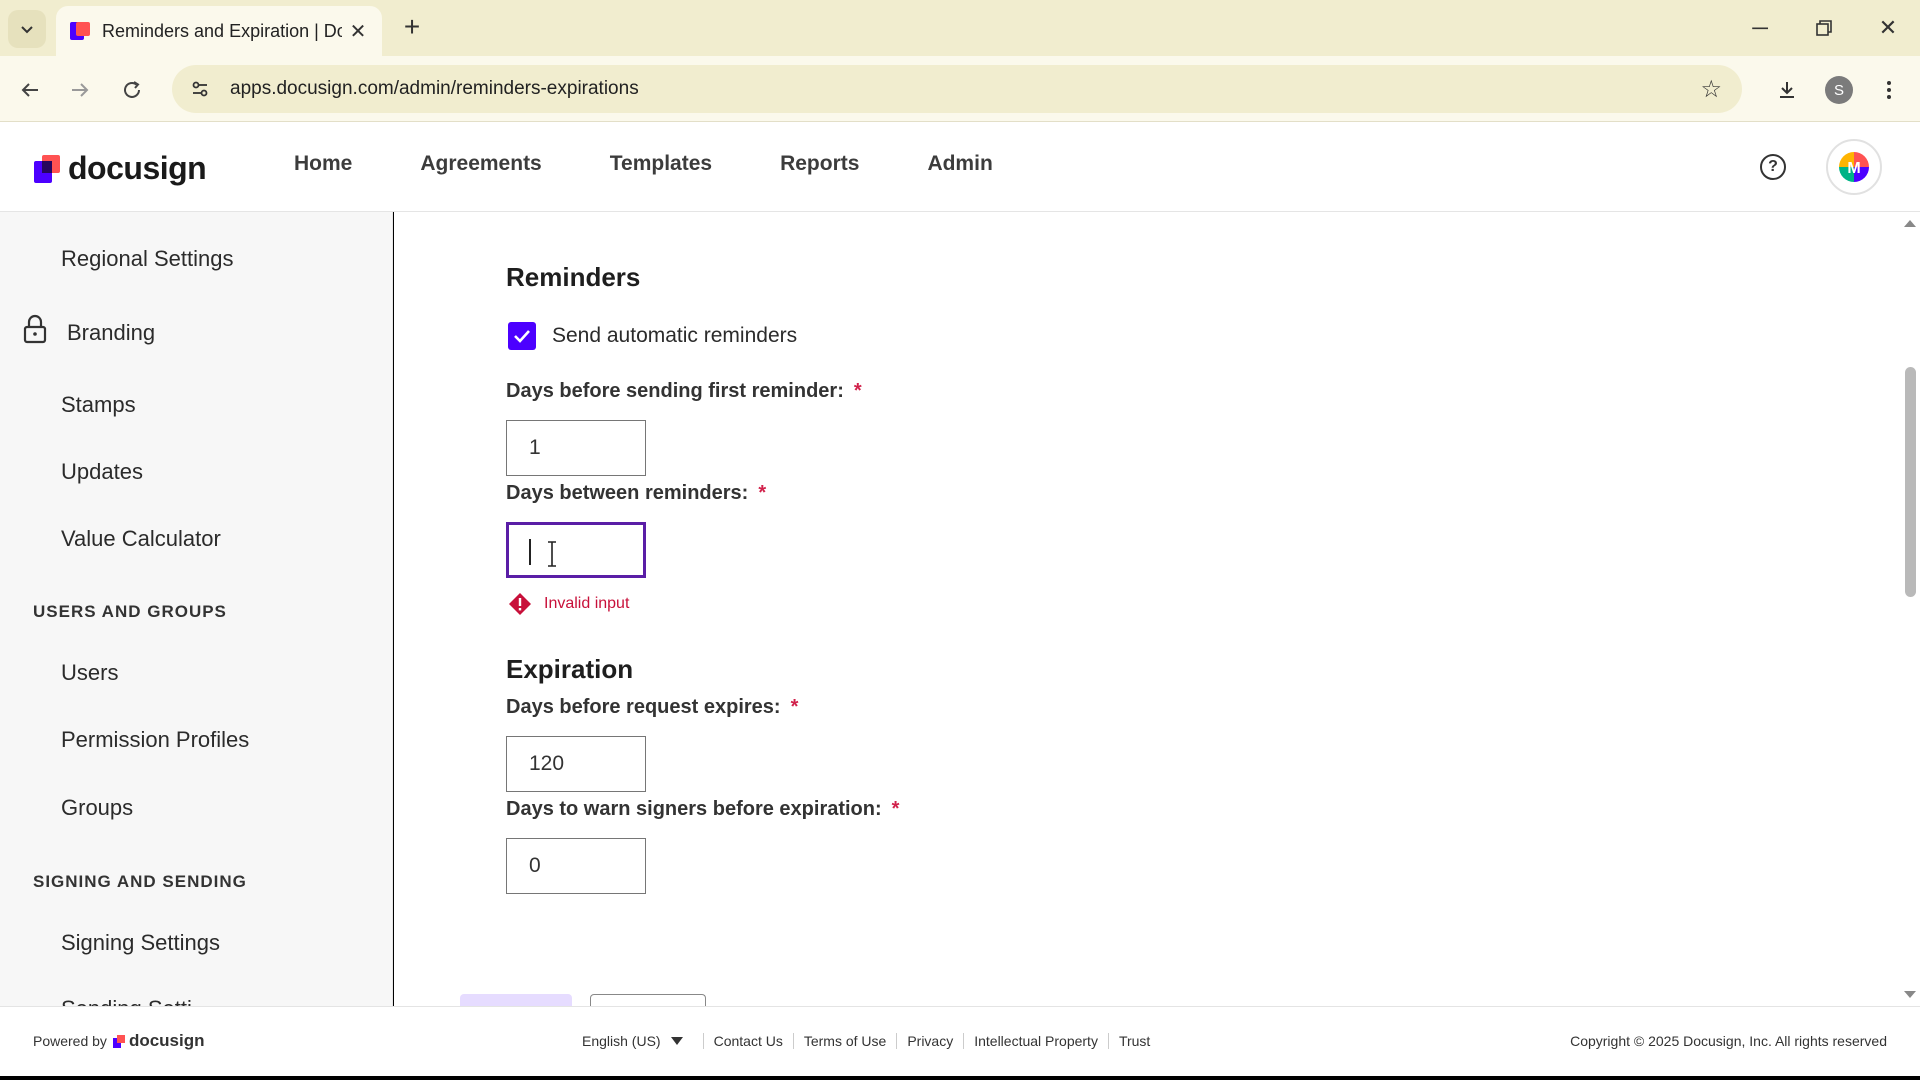  I want to click on tab-title: Reminders and Expiration | Doc, so click(222, 30).